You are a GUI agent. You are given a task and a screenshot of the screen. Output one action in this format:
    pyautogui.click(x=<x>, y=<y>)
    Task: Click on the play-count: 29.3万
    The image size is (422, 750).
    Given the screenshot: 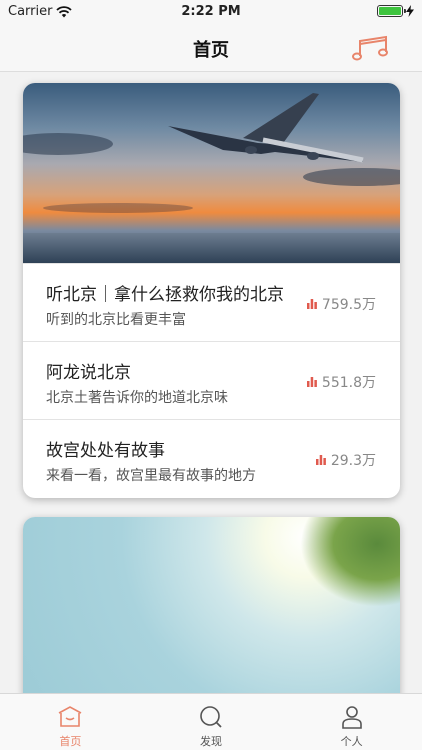 What is the action you would take?
    pyautogui.click(x=345, y=460)
    